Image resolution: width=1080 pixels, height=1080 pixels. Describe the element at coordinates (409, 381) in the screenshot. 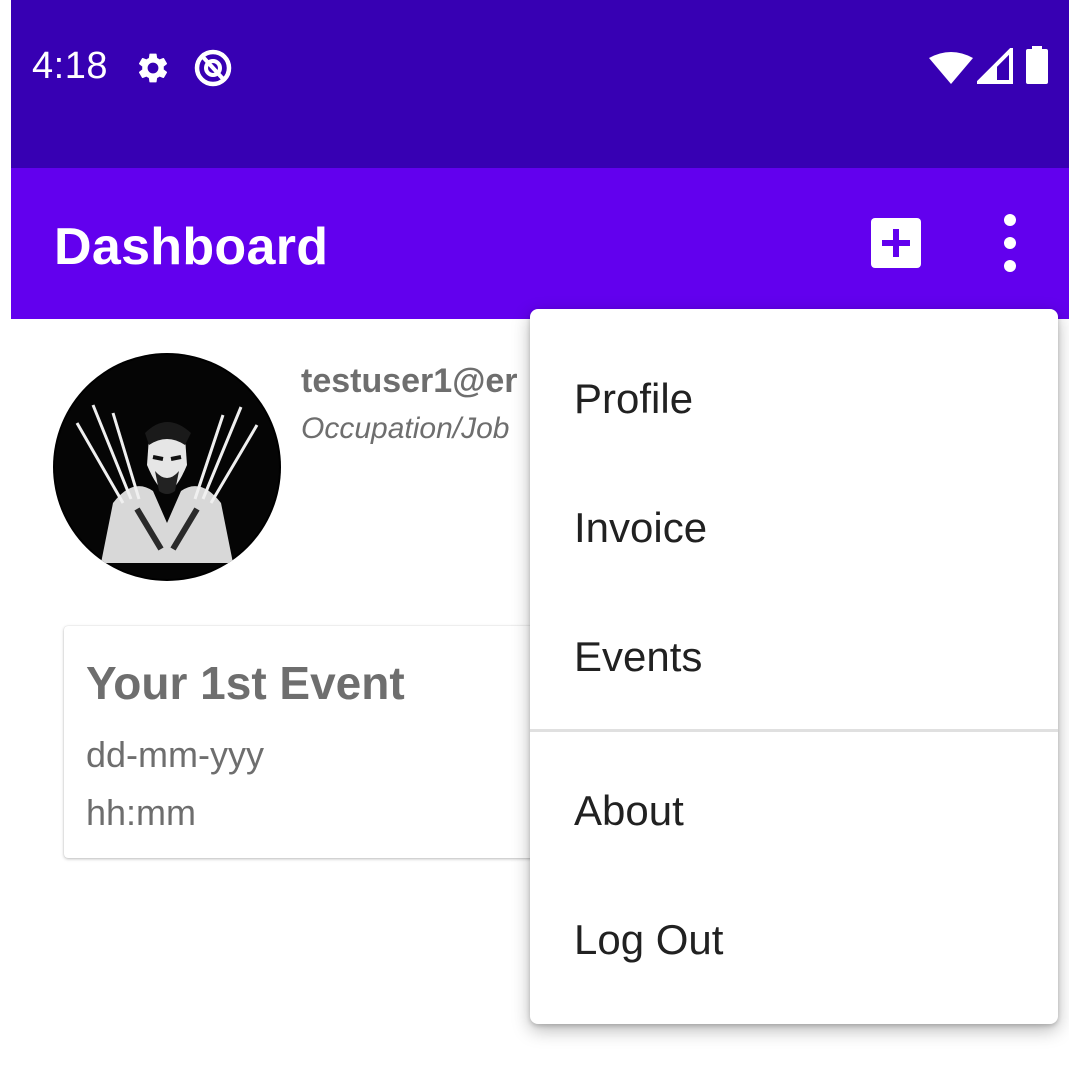

I see `user-email: testuser1@er` at that location.